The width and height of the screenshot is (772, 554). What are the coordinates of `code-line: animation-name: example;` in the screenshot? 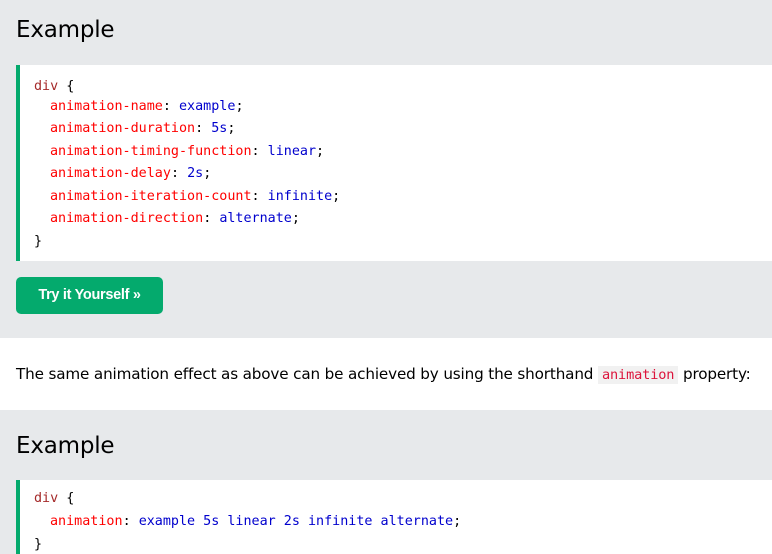 It's located at (147, 106).